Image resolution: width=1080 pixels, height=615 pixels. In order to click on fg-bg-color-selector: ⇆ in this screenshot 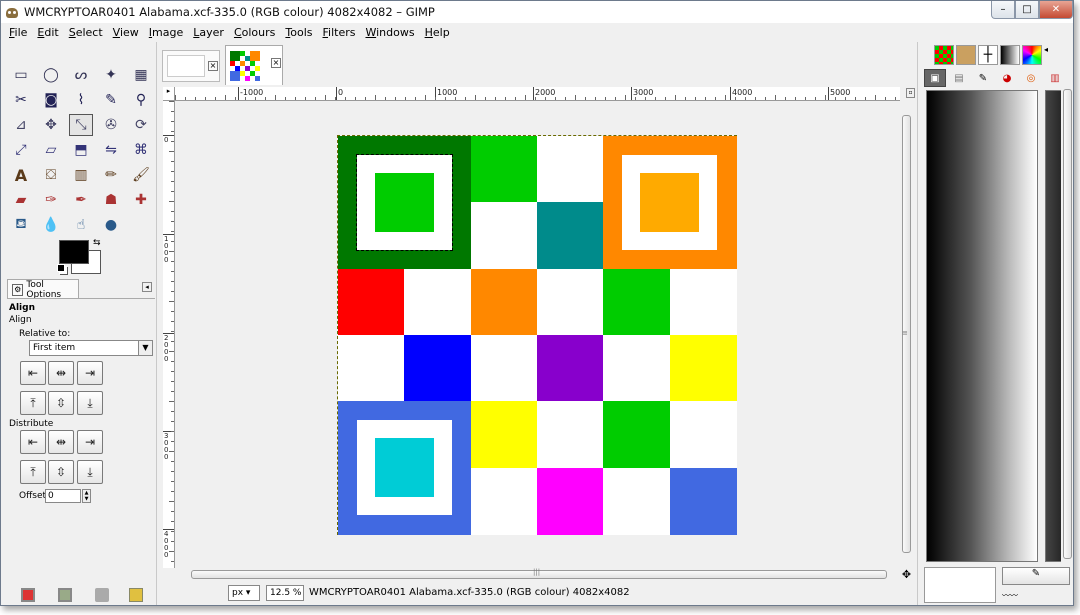, I will do `click(81, 257)`.